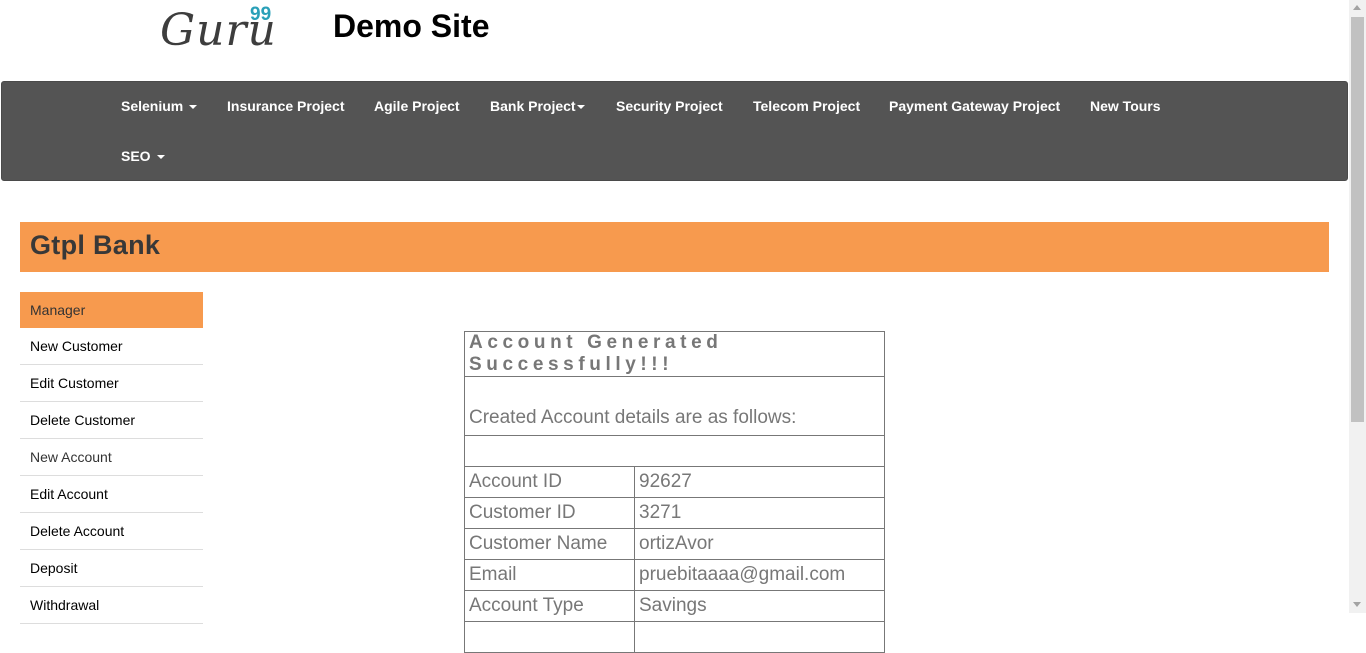 This screenshot has height=653, width=1366. I want to click on nav-bank-project: Bank Project, so click(537, 106).